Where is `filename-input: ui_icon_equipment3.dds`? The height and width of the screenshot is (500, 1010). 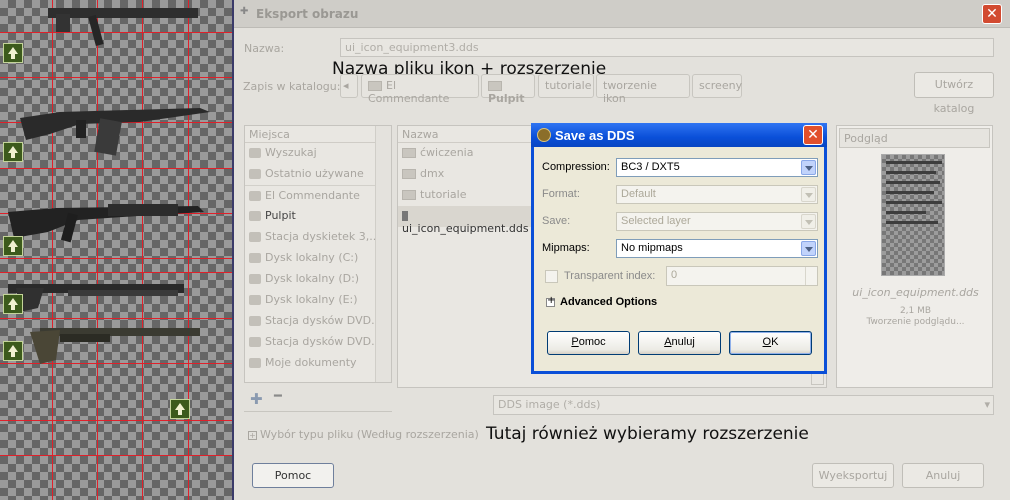 filename-input: ui_icon_equipment3.dds is located at coordinates (667, 47).